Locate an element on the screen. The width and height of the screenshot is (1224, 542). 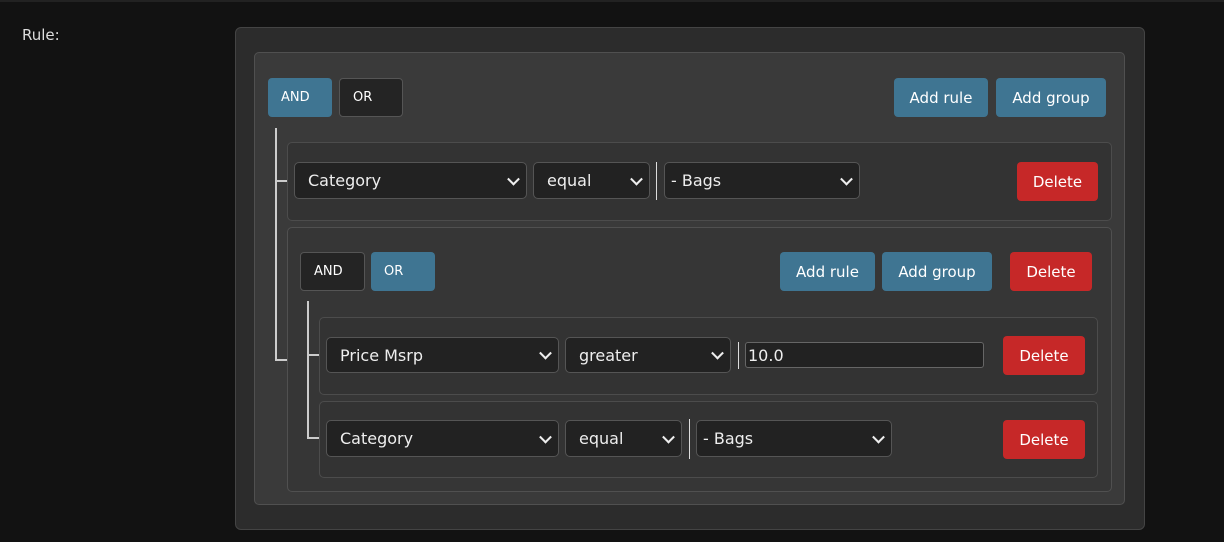
value-input: 10.0 is located at coordinates (864, 355).